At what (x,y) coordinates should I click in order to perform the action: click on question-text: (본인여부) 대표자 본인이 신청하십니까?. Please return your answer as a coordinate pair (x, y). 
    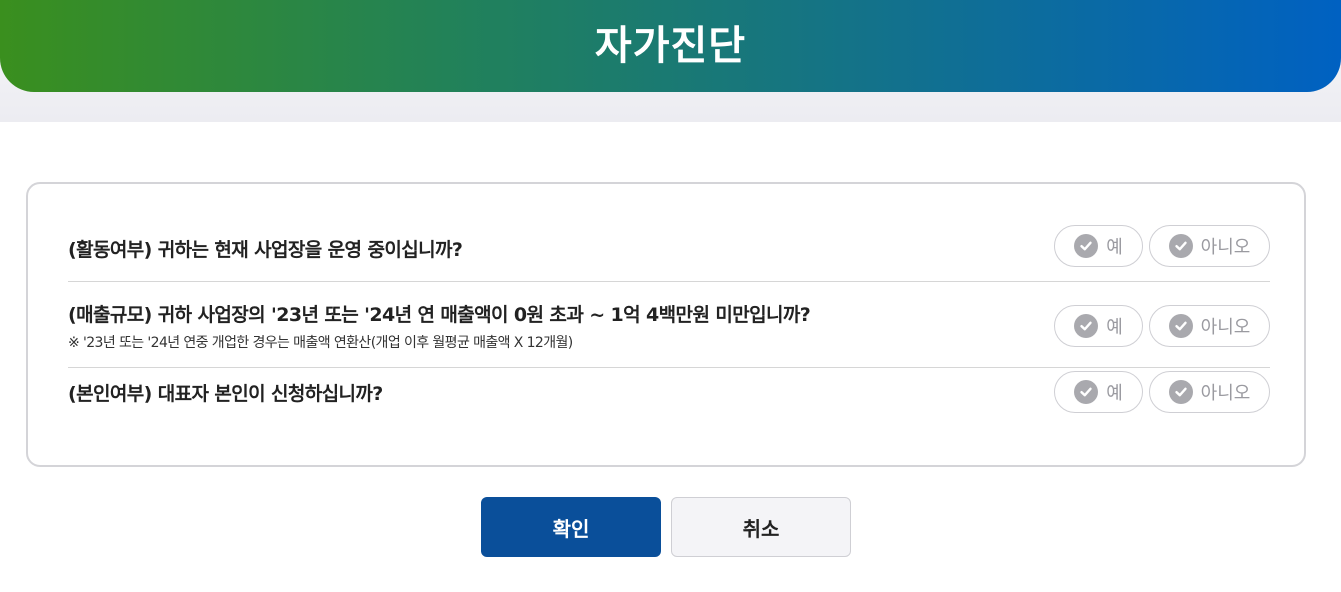
    Looking at the image, I should click on (225, 394).